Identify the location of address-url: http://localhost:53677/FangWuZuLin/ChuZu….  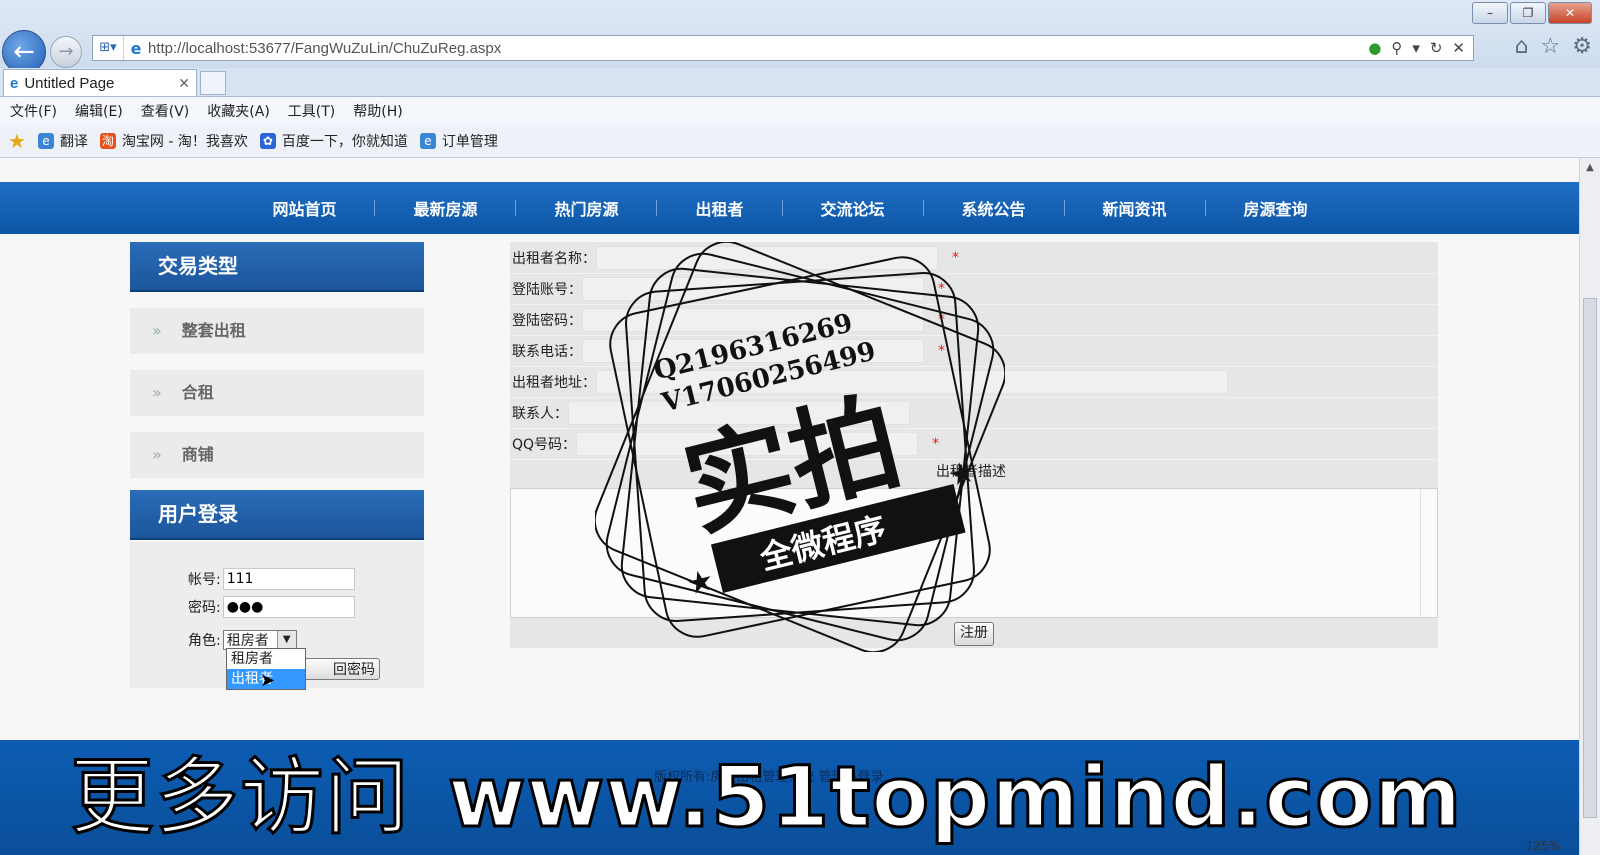
(758, 48).